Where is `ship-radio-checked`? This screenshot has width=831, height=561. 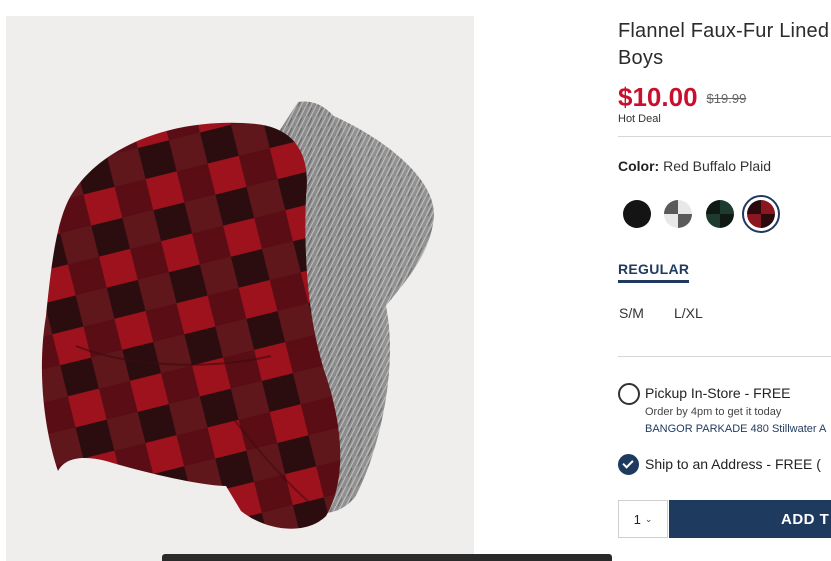
ship-radio-checked is located at coordinates (628, 464).